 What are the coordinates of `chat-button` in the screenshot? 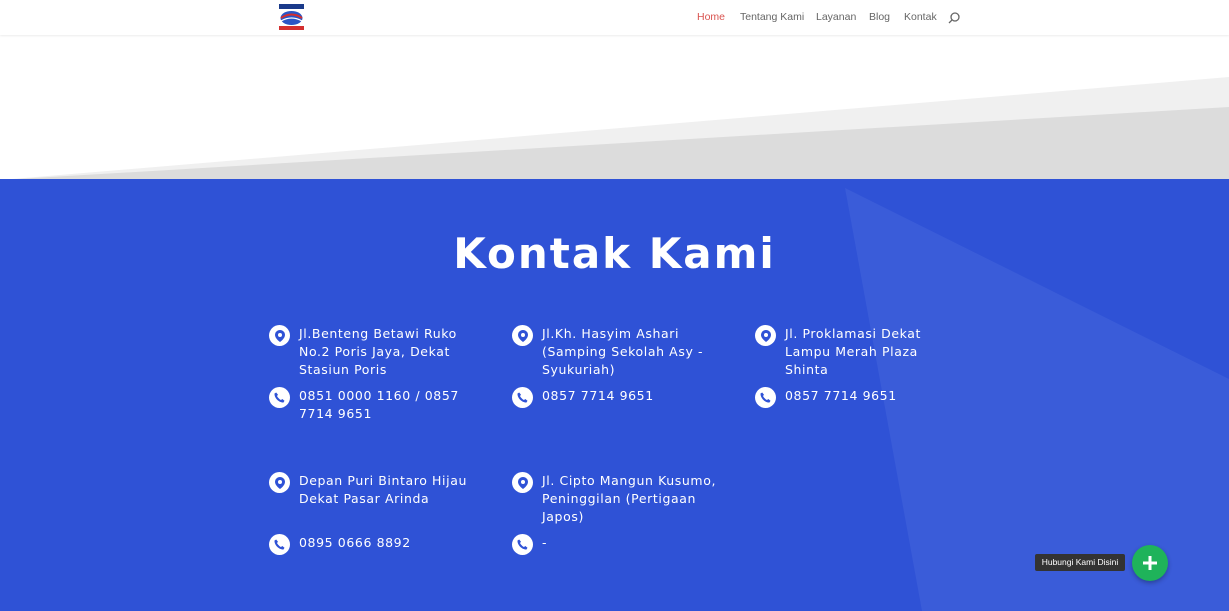 It's located at (1150, 563).